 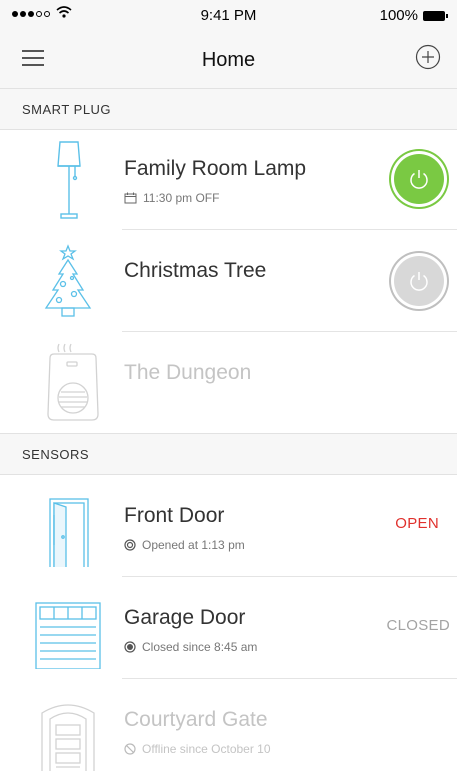 I want to click on status-badge: CLOSED, so click(x=418, y=625).